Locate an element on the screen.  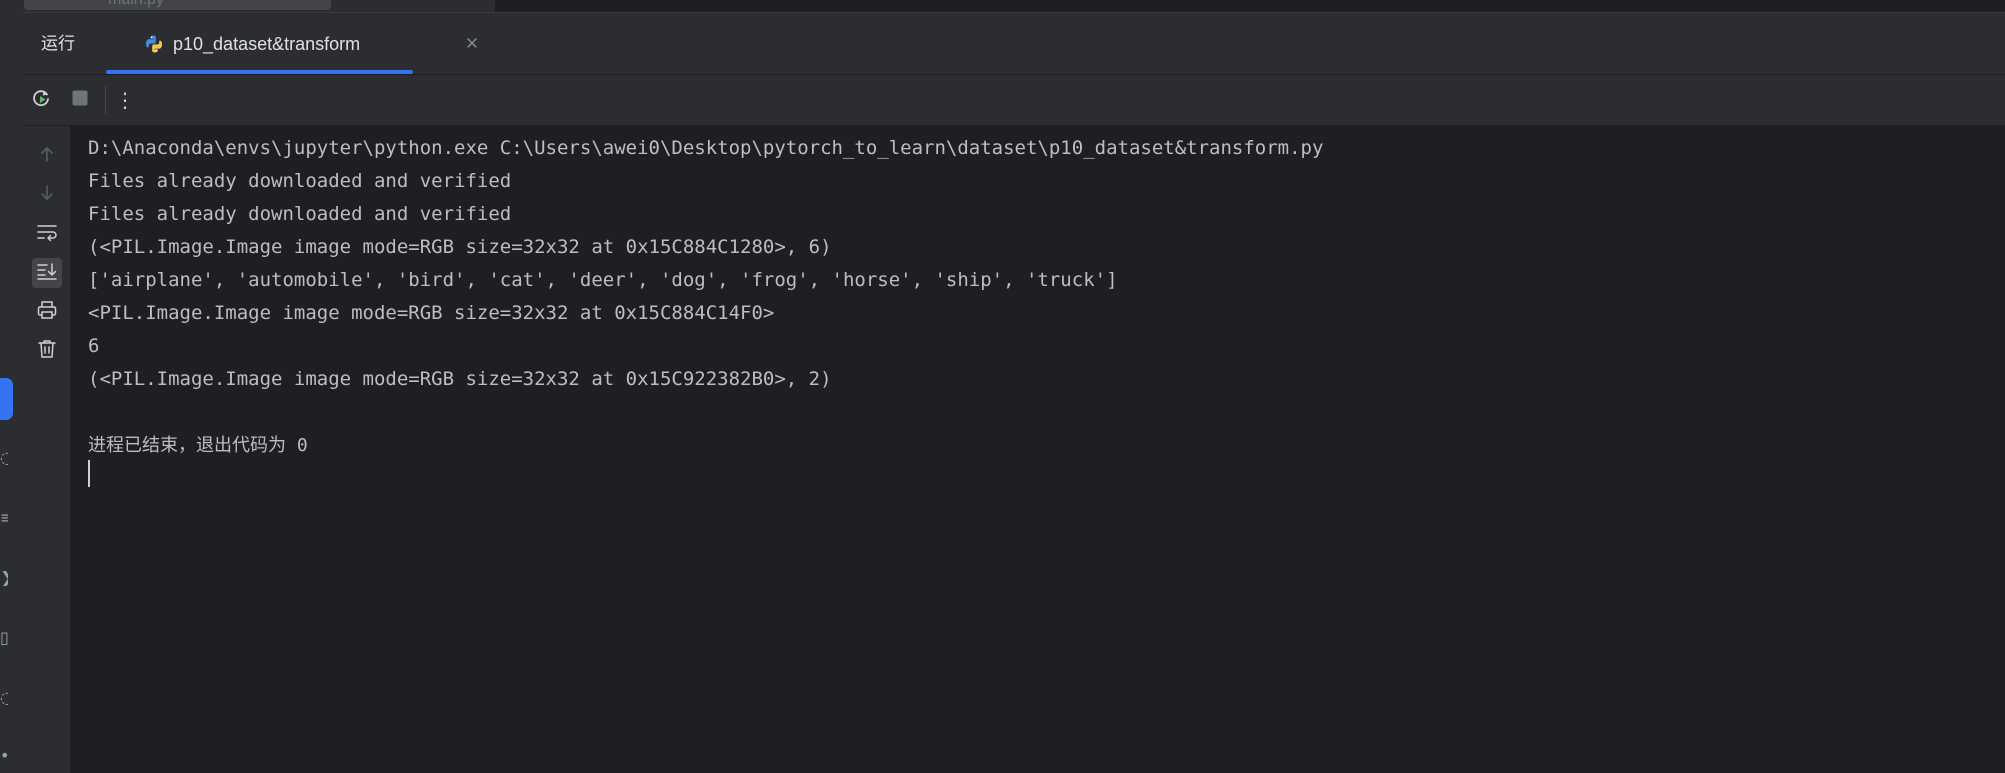
editor-tab-label: main.py is located at coordinates (136, 4).